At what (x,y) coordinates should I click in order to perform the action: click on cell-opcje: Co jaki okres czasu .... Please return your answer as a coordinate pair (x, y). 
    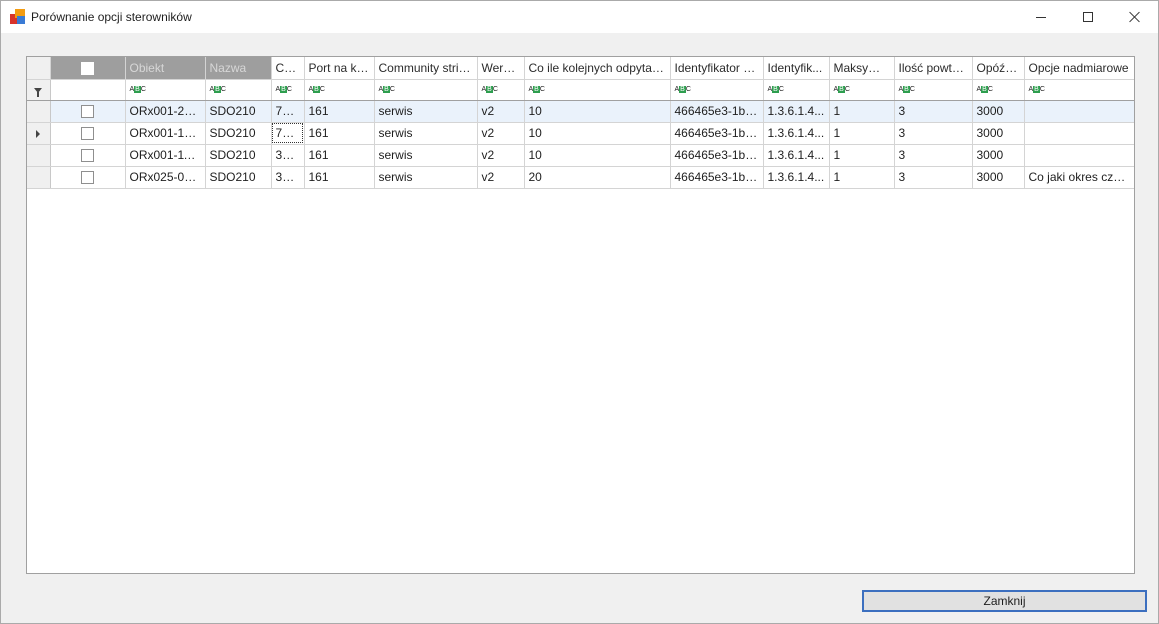
    Looking at the image, I should click on (1079, 177).